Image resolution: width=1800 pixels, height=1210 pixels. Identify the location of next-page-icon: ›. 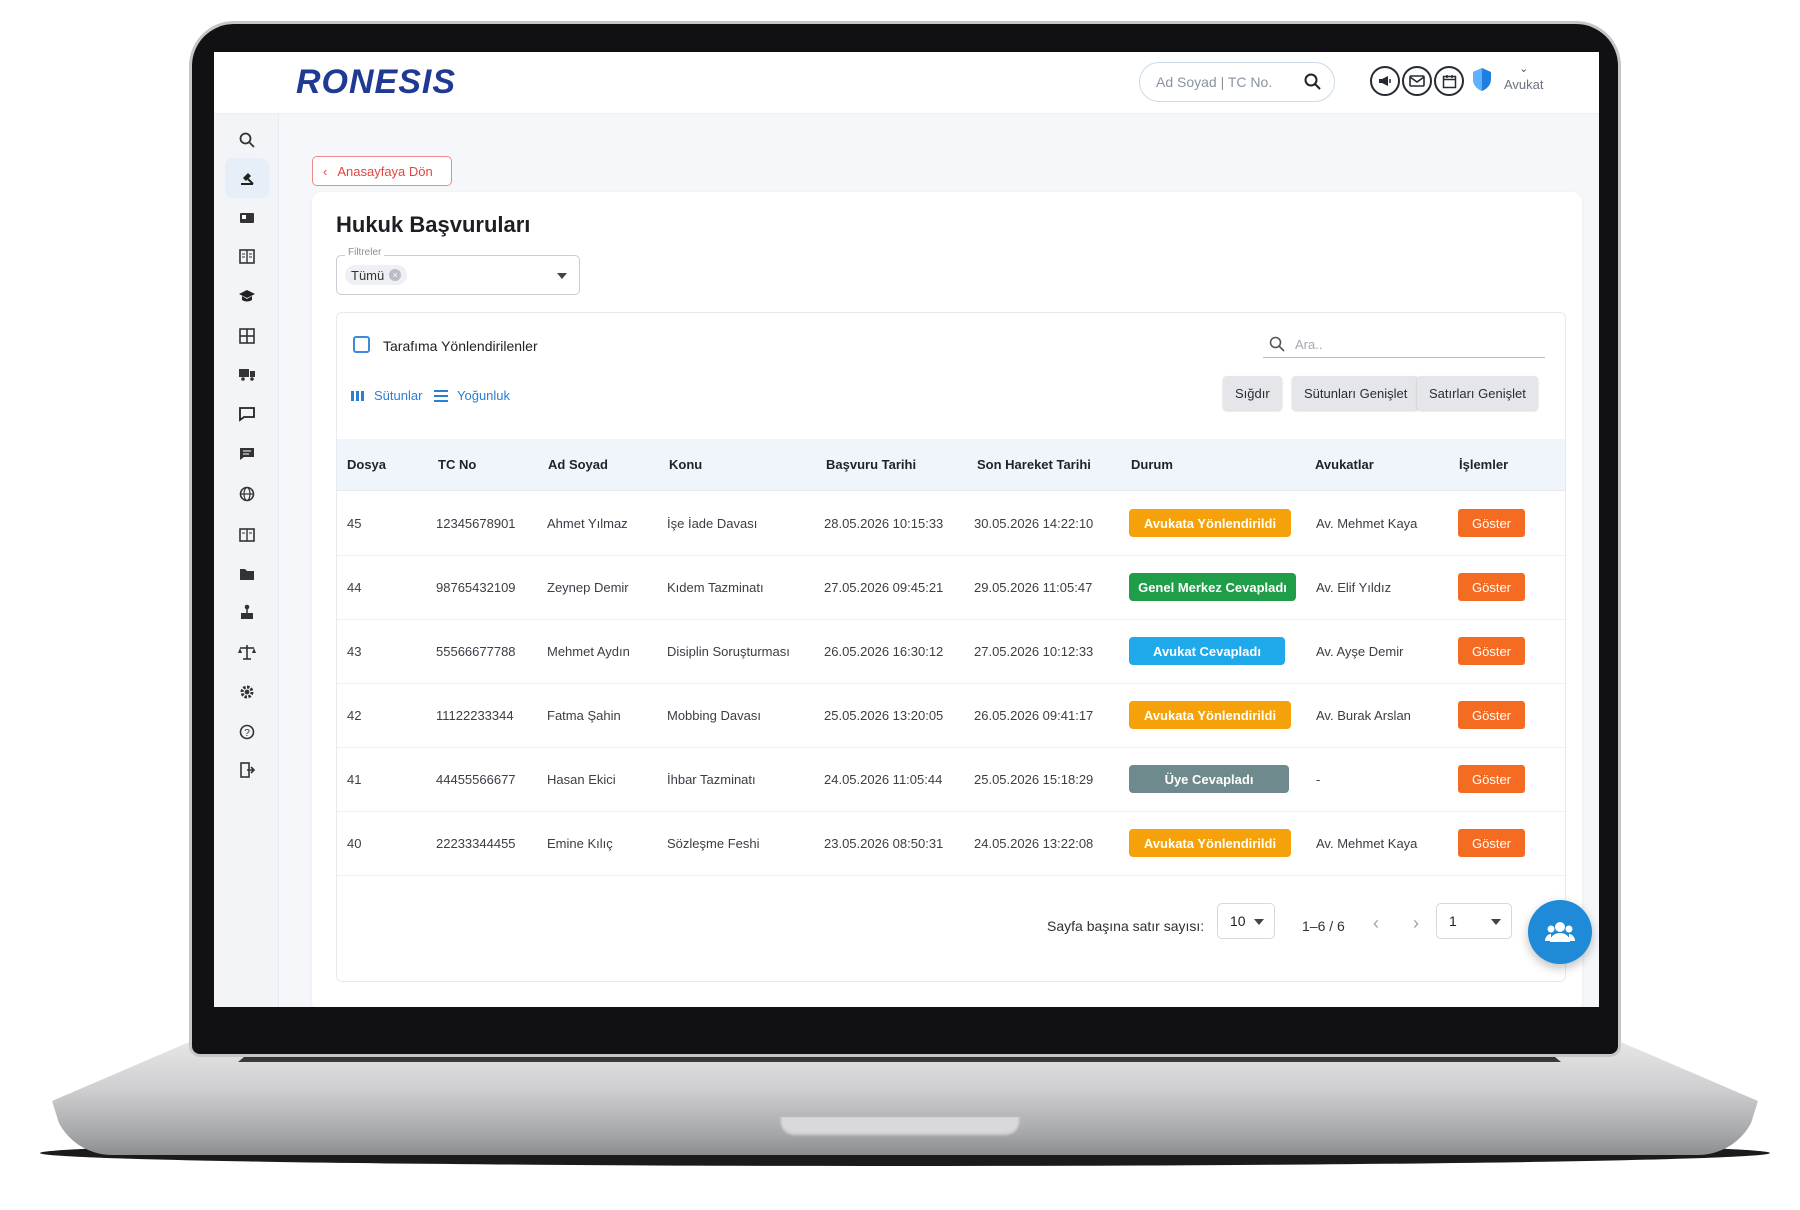
(1416, 923).